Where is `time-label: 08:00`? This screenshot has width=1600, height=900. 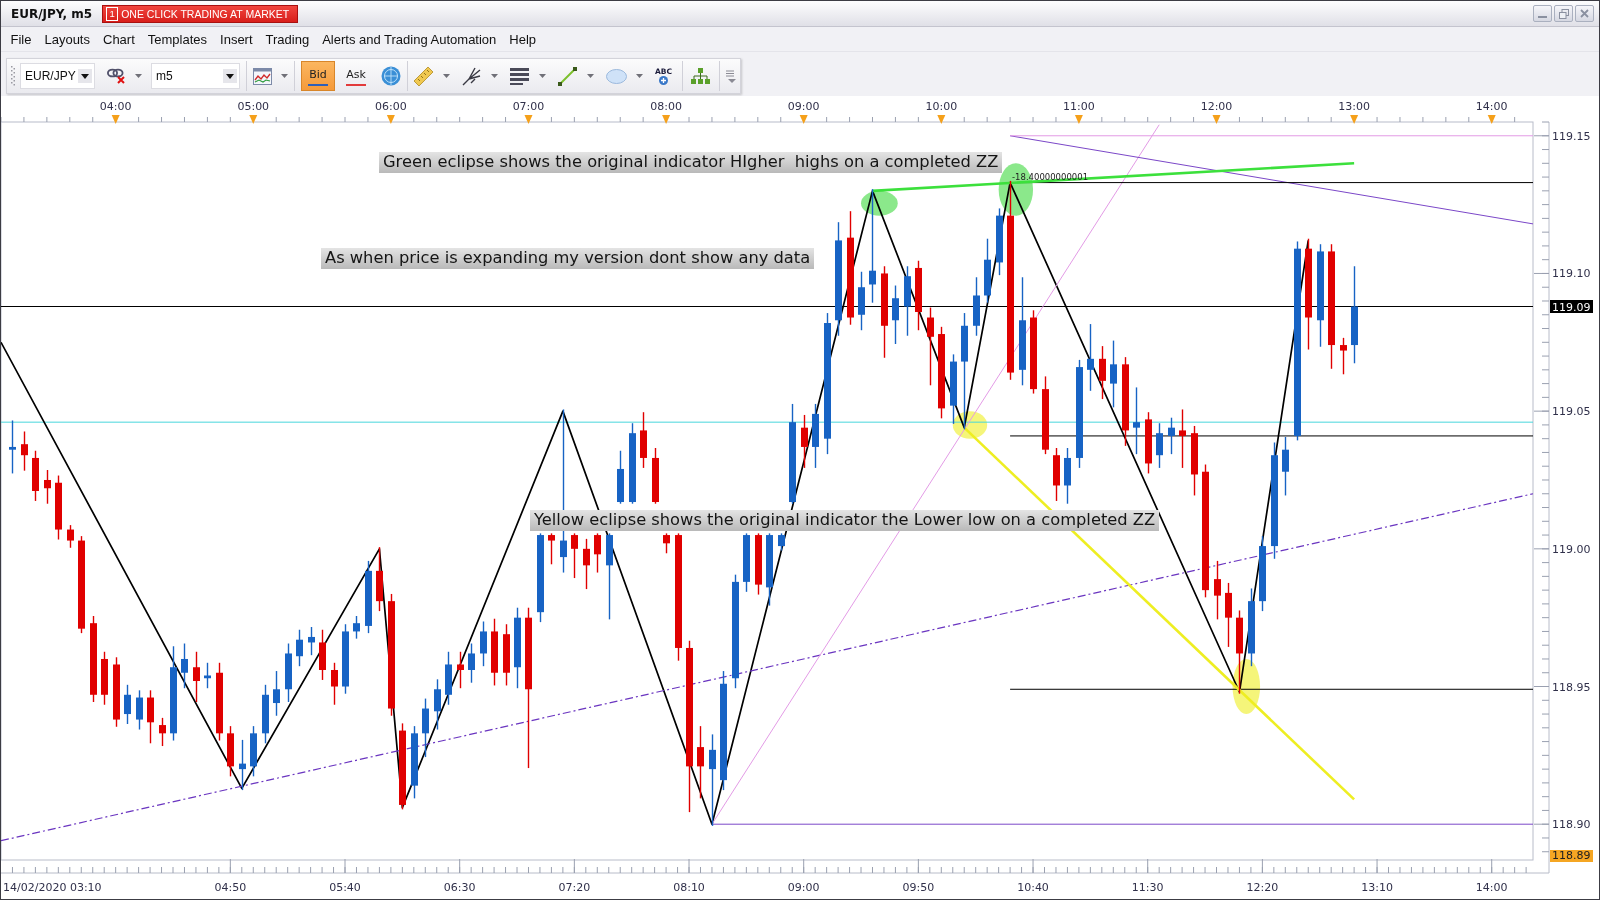 time-label: 08:00 is located at coordinates (666, 106).